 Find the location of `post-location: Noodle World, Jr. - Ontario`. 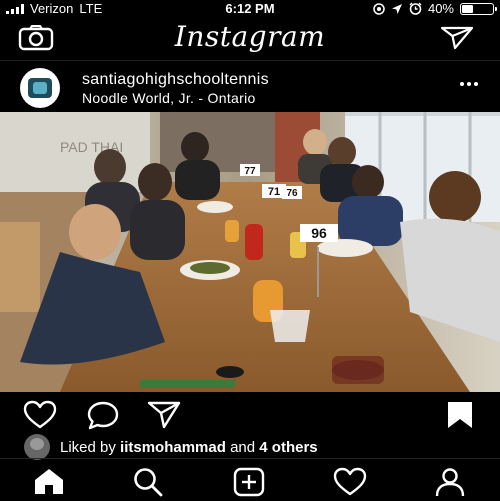

post-location: Noodle World, Jr. - Ontario is located at coordinates (169, 98).